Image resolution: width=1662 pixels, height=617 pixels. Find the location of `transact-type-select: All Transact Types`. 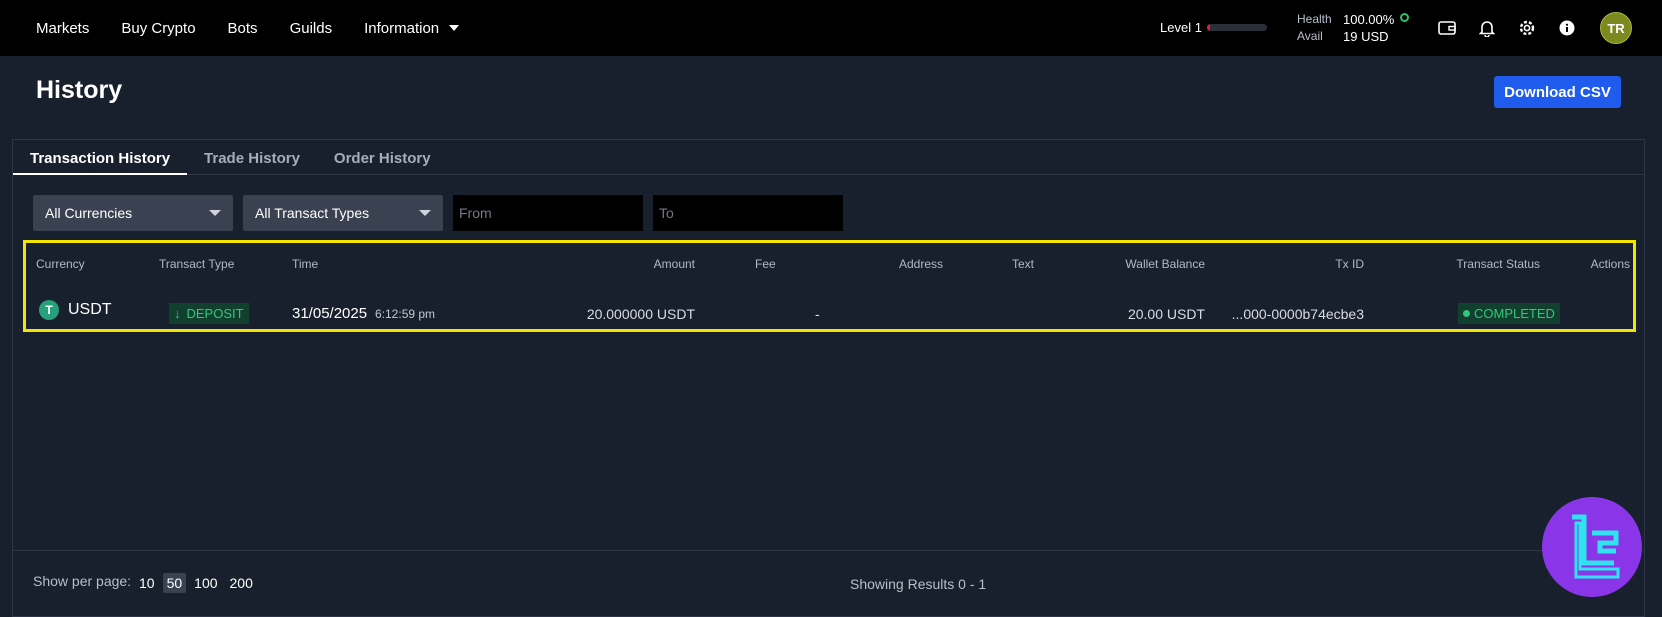

transact-type-select: All Transact Types is located at coordinates (343, 213).